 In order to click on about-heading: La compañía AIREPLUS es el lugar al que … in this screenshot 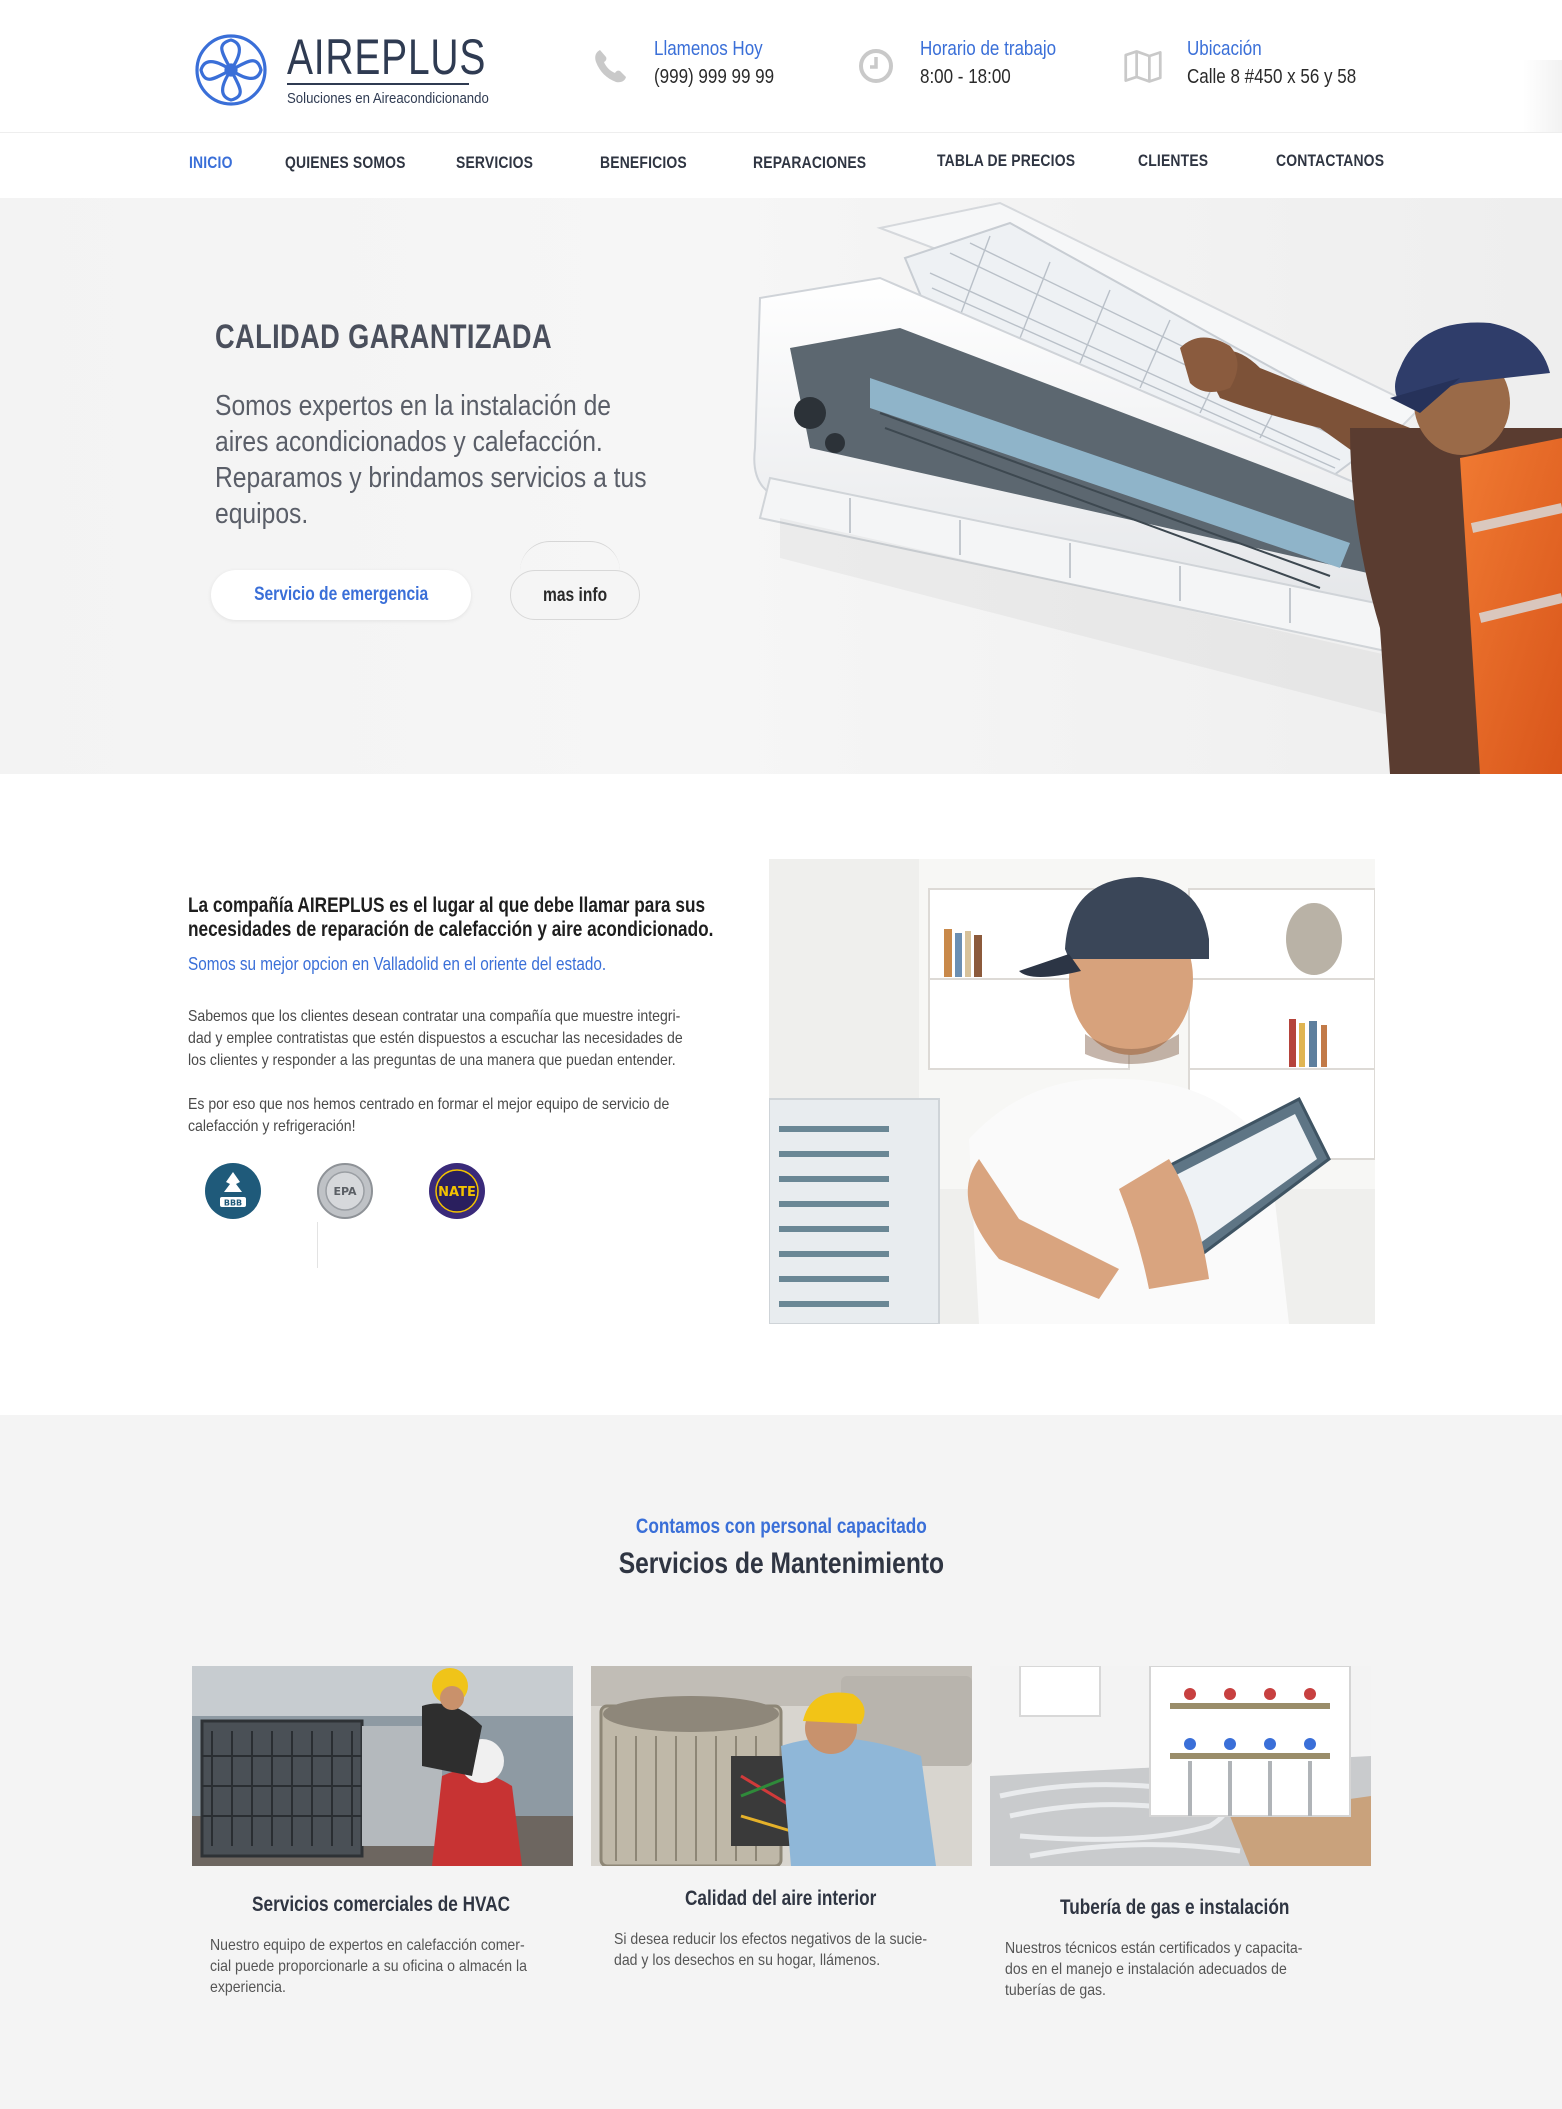, I will do `click(451, 918)`.